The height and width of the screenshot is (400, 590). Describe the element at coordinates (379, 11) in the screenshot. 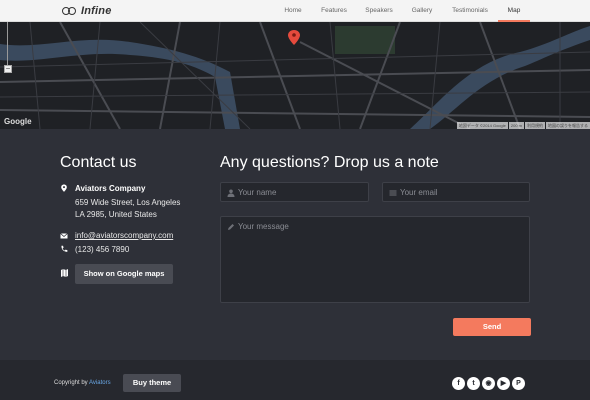

I see `nav-item-speakers: Speakers` at that location.